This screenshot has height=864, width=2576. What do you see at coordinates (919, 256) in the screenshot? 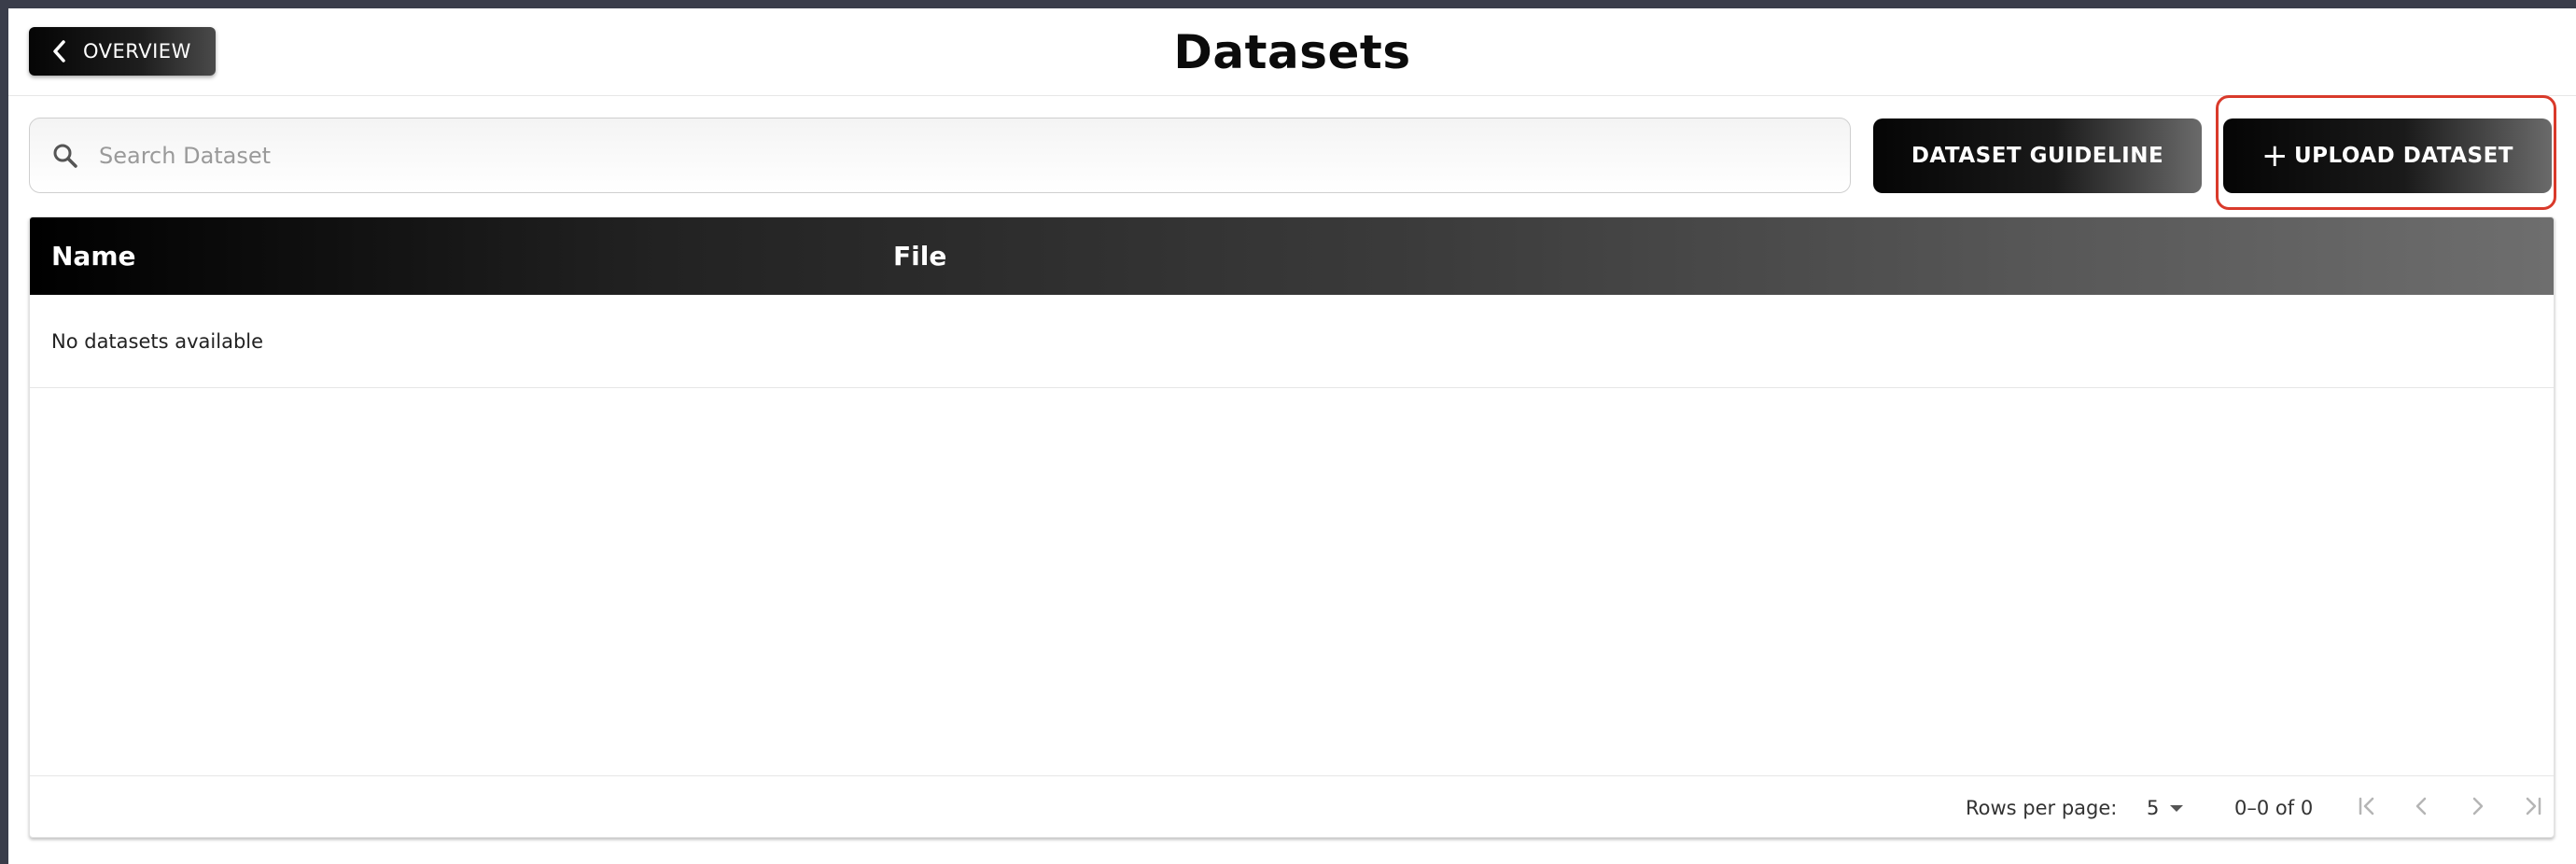
I see `column-header-file: File` at bounding box center [919, 256].